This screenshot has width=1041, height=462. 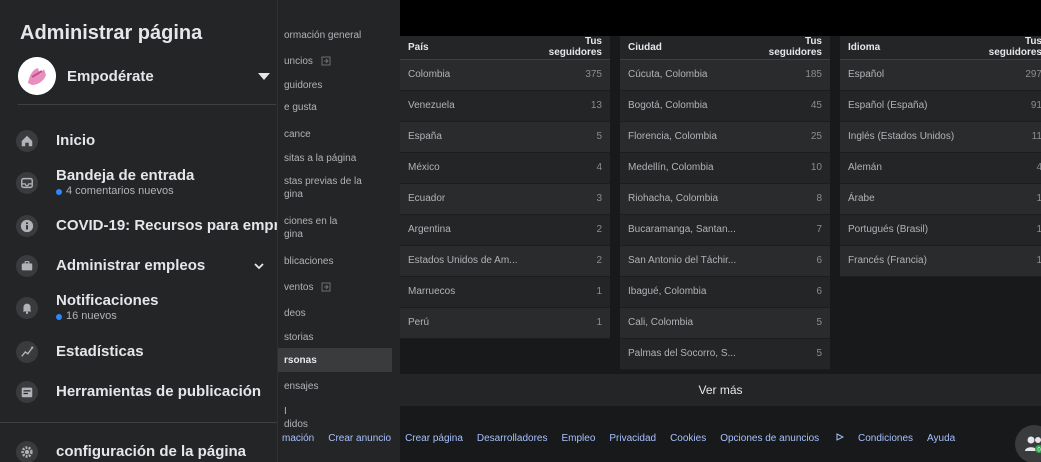 I want to click on country-name-cell: Argentina, so click(x=463, y=230).